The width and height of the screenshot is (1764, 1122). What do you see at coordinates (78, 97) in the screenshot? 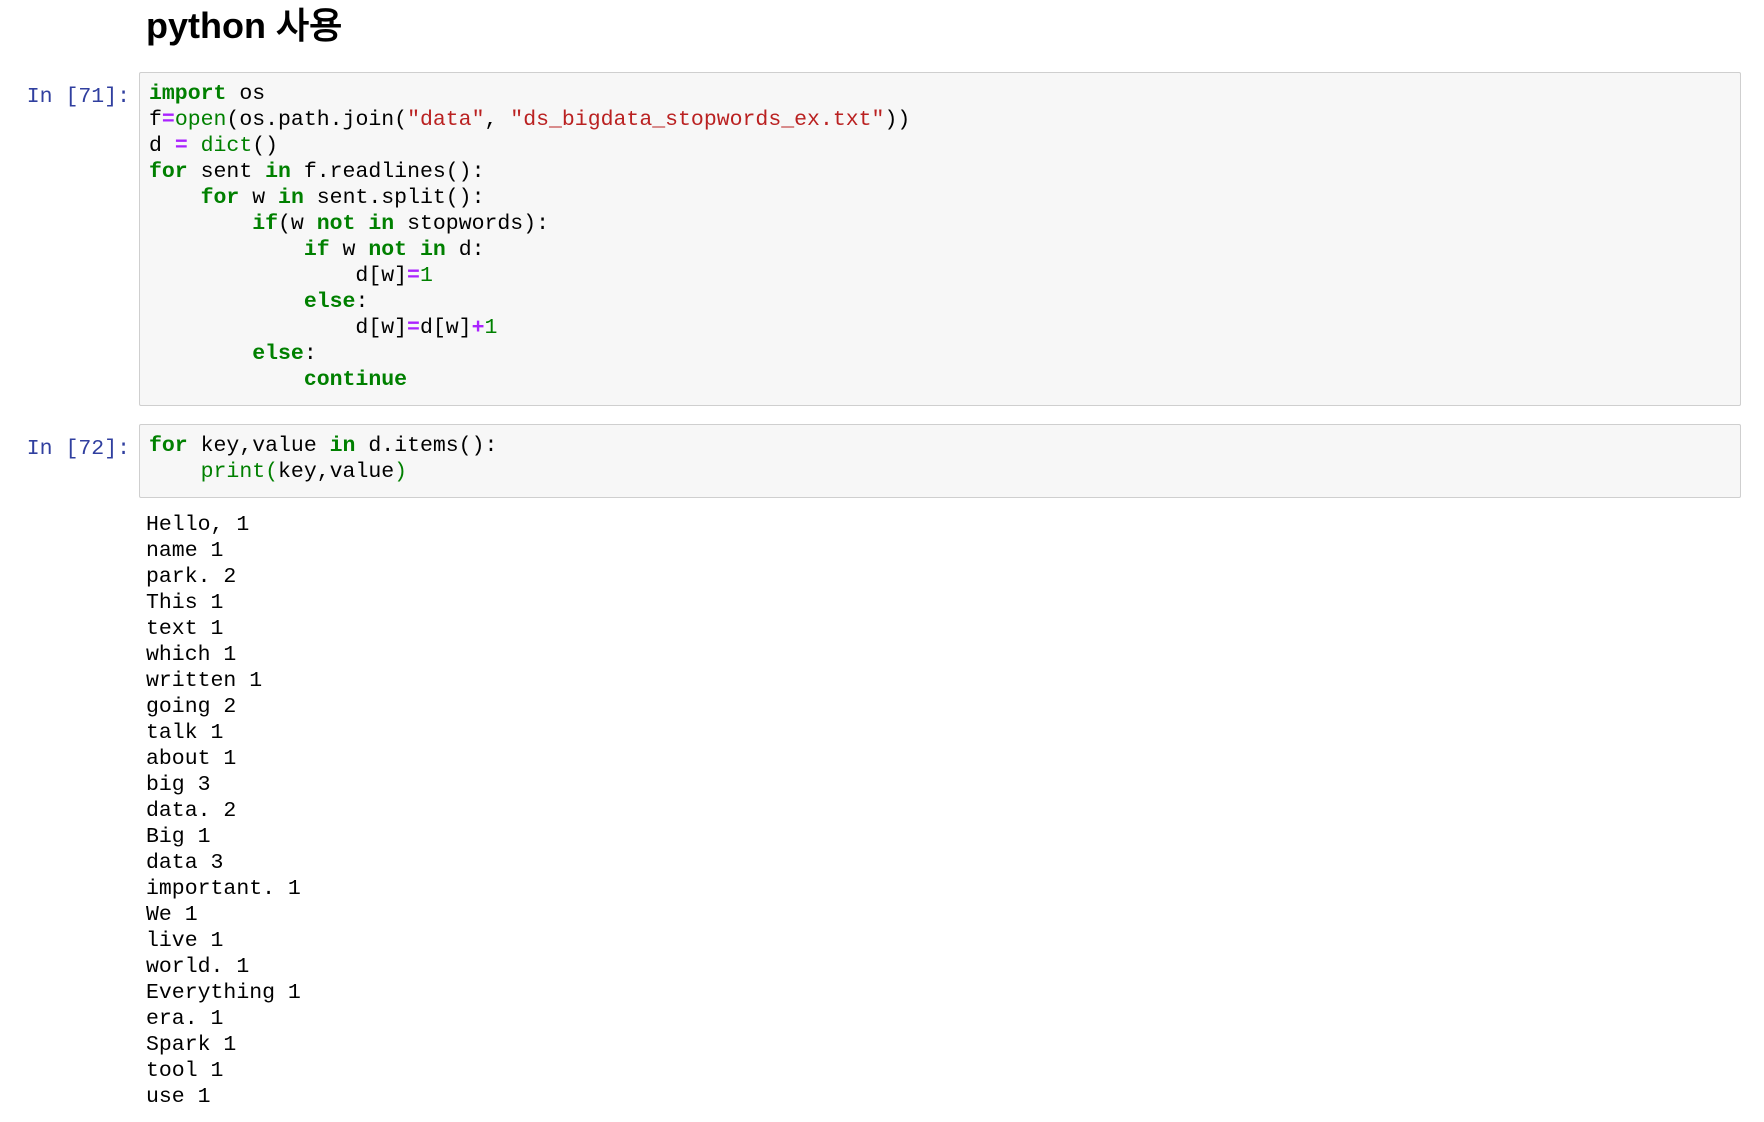
I see `cell-prompt: In [71]:` at bounding box center [78, 97].